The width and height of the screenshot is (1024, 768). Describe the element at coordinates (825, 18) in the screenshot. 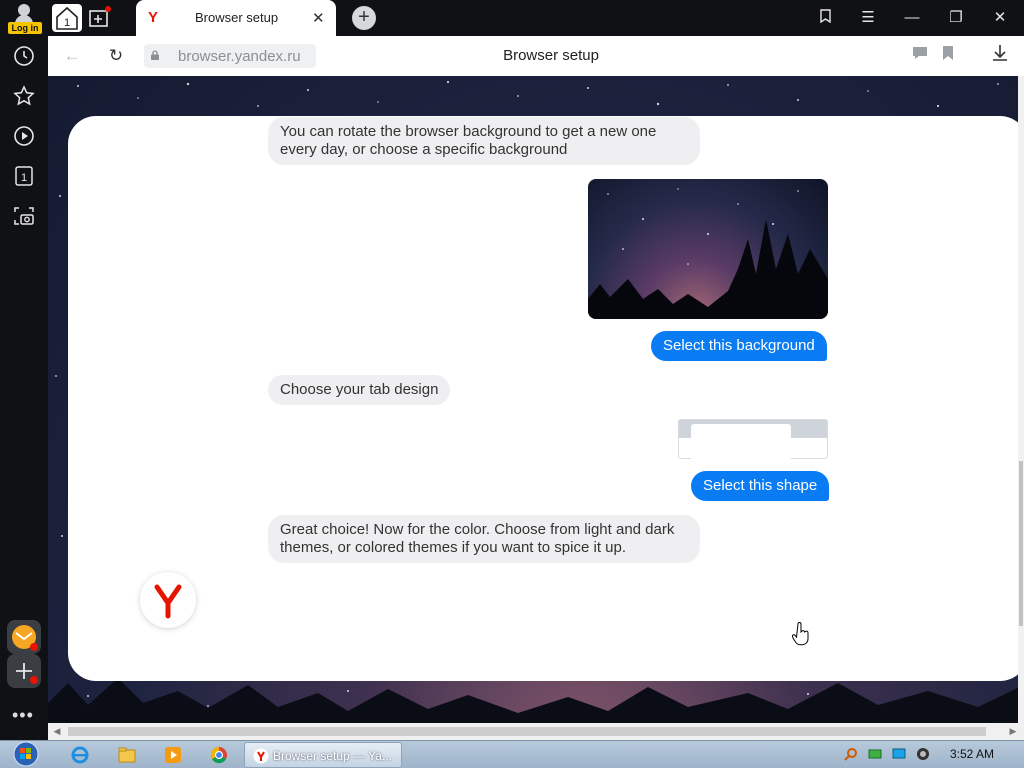

I see `collections-icon` at that location.